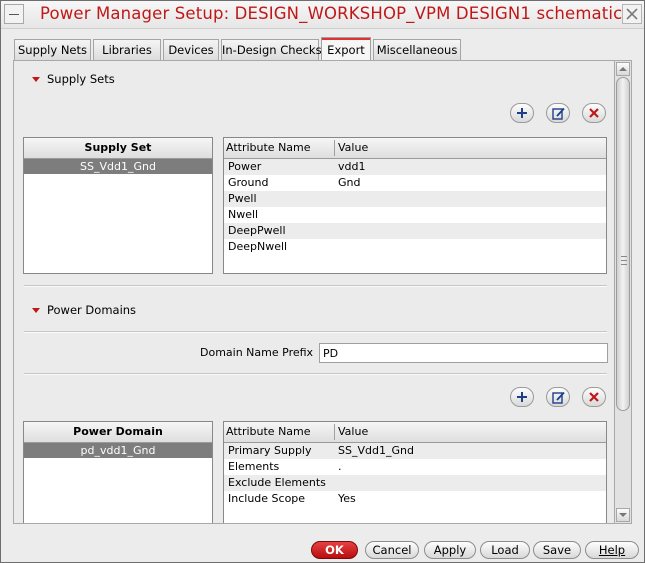 The height and width of the screenshot is (563, 645). Describe the element at coordinates (415, 483) in the screenshot. I see `table-row: Exclude Elements` at that location.